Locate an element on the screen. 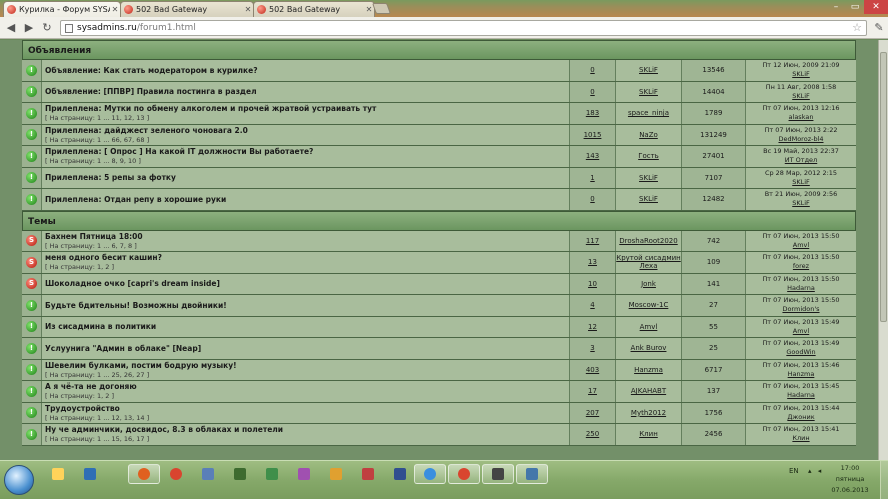 The image size is (888, 499). topic-pages: [ На страницу: 1 ... 15, 16, 17 ] is located at coordinates (97, 439).